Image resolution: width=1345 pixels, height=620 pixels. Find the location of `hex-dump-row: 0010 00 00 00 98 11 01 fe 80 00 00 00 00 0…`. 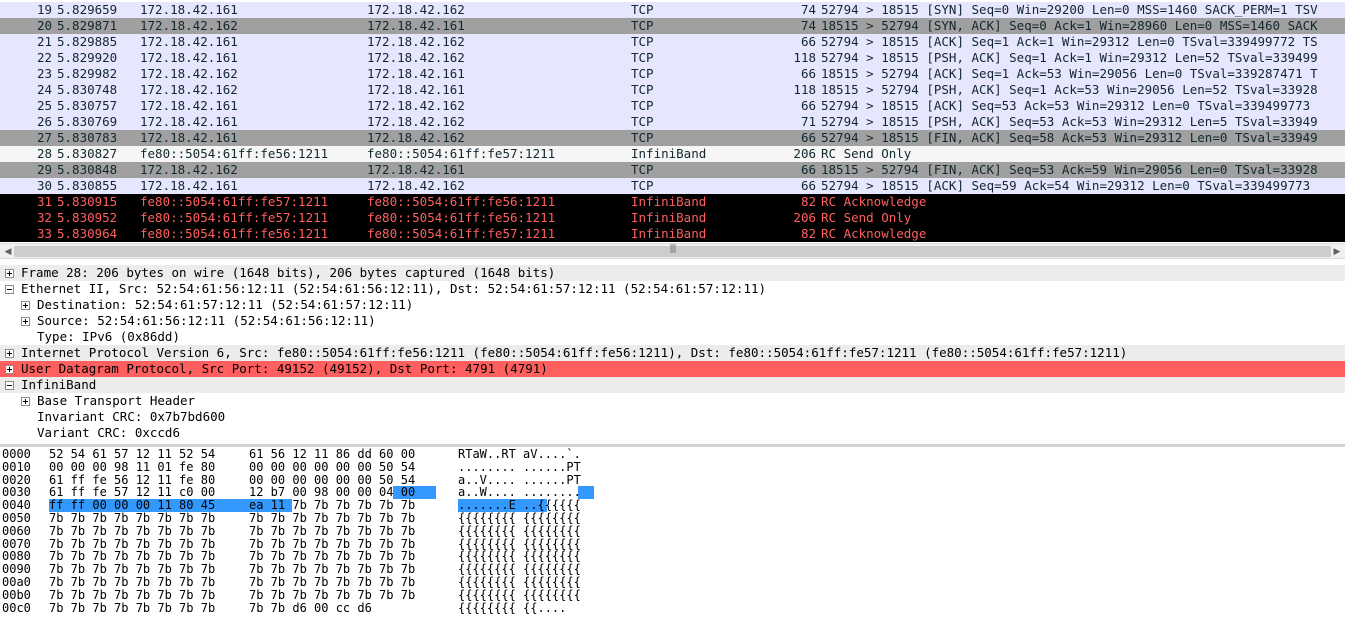

hex-dump-row: 0010 00 00 00 98 11 01 fe 80 00 00 00 00 0… is located at coordinates (672, 466).